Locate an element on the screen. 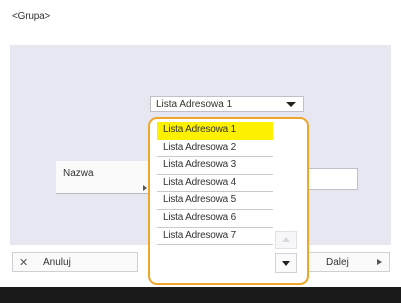 The height and width of the screenshot is (303, 401). scroll-down-button is located at coordinates (286, 263).